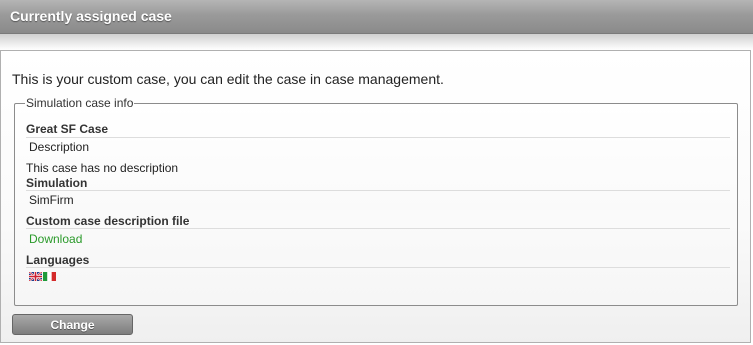 Image resolution: width=753 pixels, height=345 pixels. What do you see at coordinates (80, 103) in the screenshot?
I see `fieldset-legend: Simulation case info` at bounding box center [80, 103].